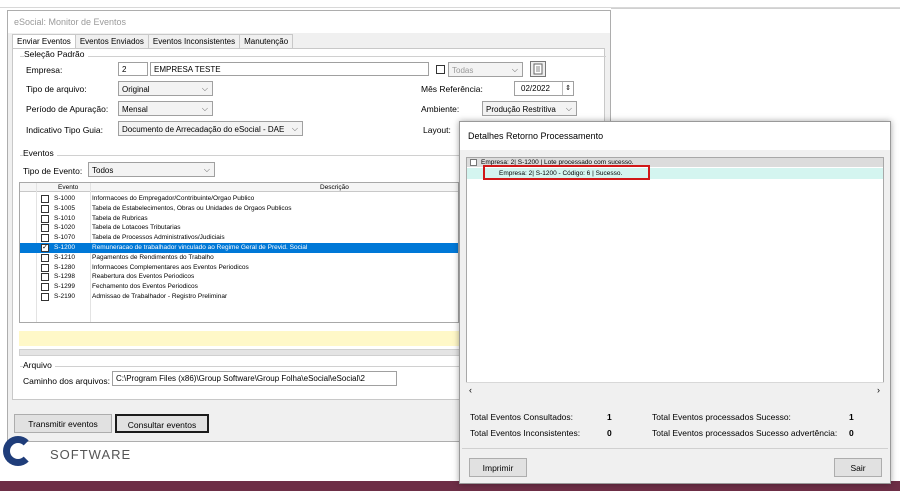  Describe the element at coordinates (66, 381) in the screenshot. I see `caminho-label: Caminho dos arquivos:` at that location.